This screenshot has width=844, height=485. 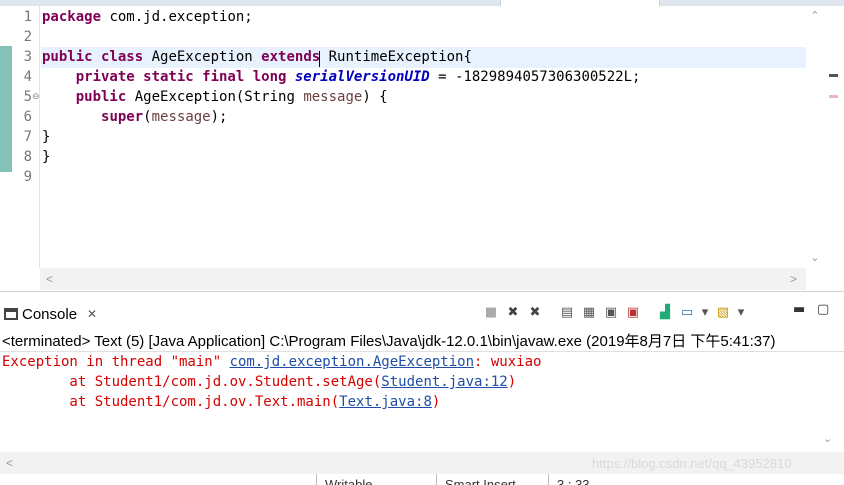 I want to click on word-wrap-icon: ▦, so click(x=589, y=313).